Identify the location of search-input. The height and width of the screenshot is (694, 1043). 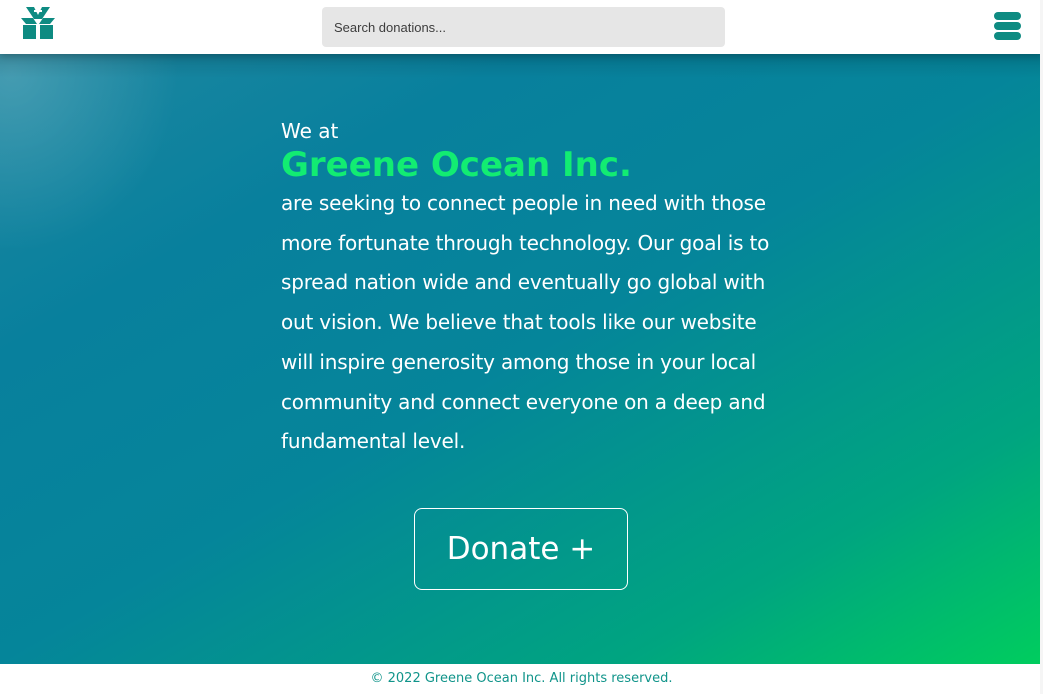
(523, 27).